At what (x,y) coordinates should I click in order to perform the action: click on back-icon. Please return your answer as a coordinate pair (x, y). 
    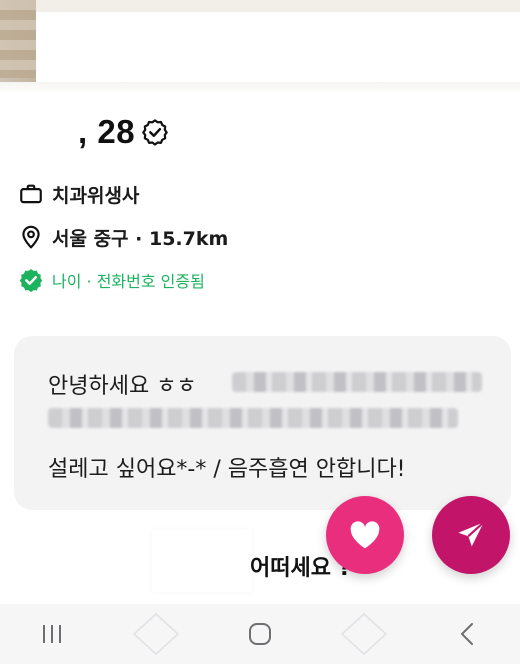
    Looking at the image, I should click on (467, 634).